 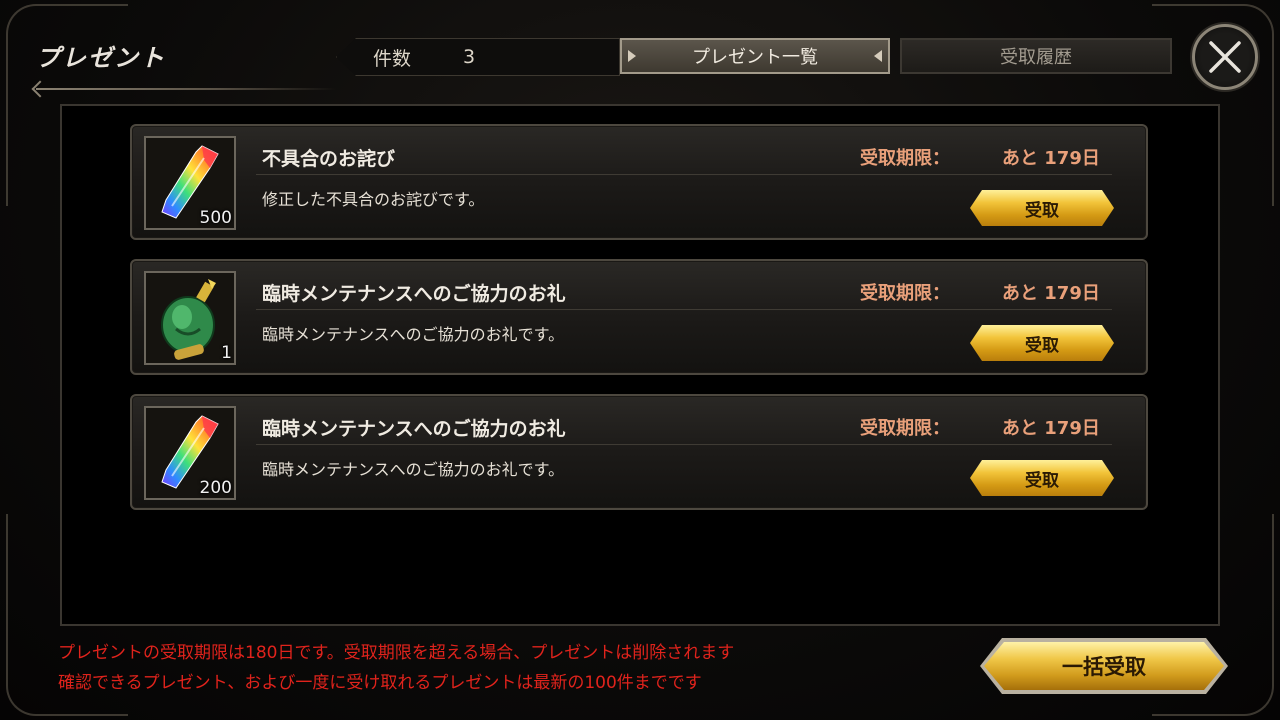 I want to click on green-potion-icon, so click(x=188, y=319).